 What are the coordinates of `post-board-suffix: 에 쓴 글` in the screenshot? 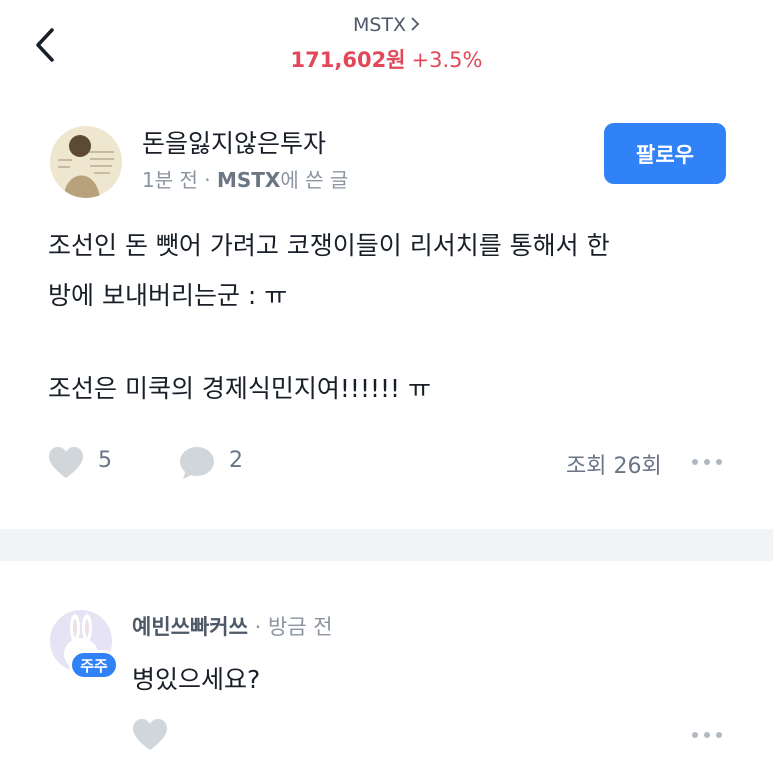 It's located at (314, 180).